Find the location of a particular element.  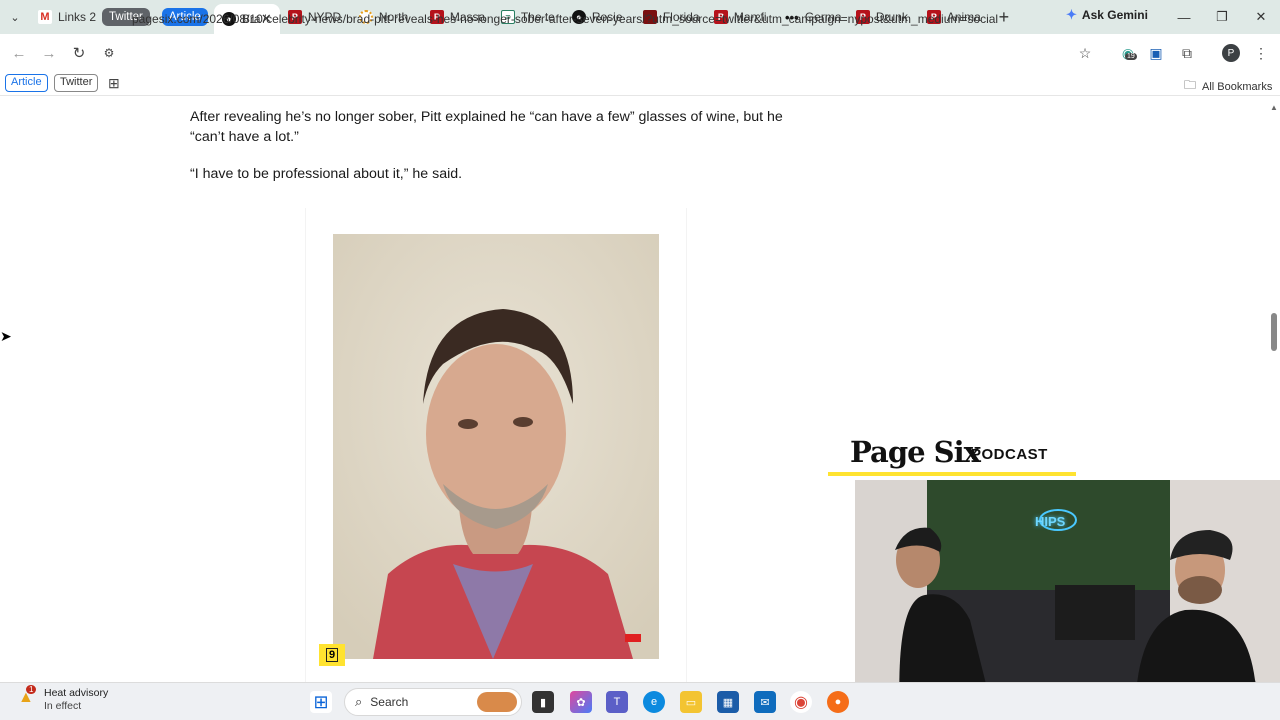

teams-icon: T is located at coordinates (617, 702).